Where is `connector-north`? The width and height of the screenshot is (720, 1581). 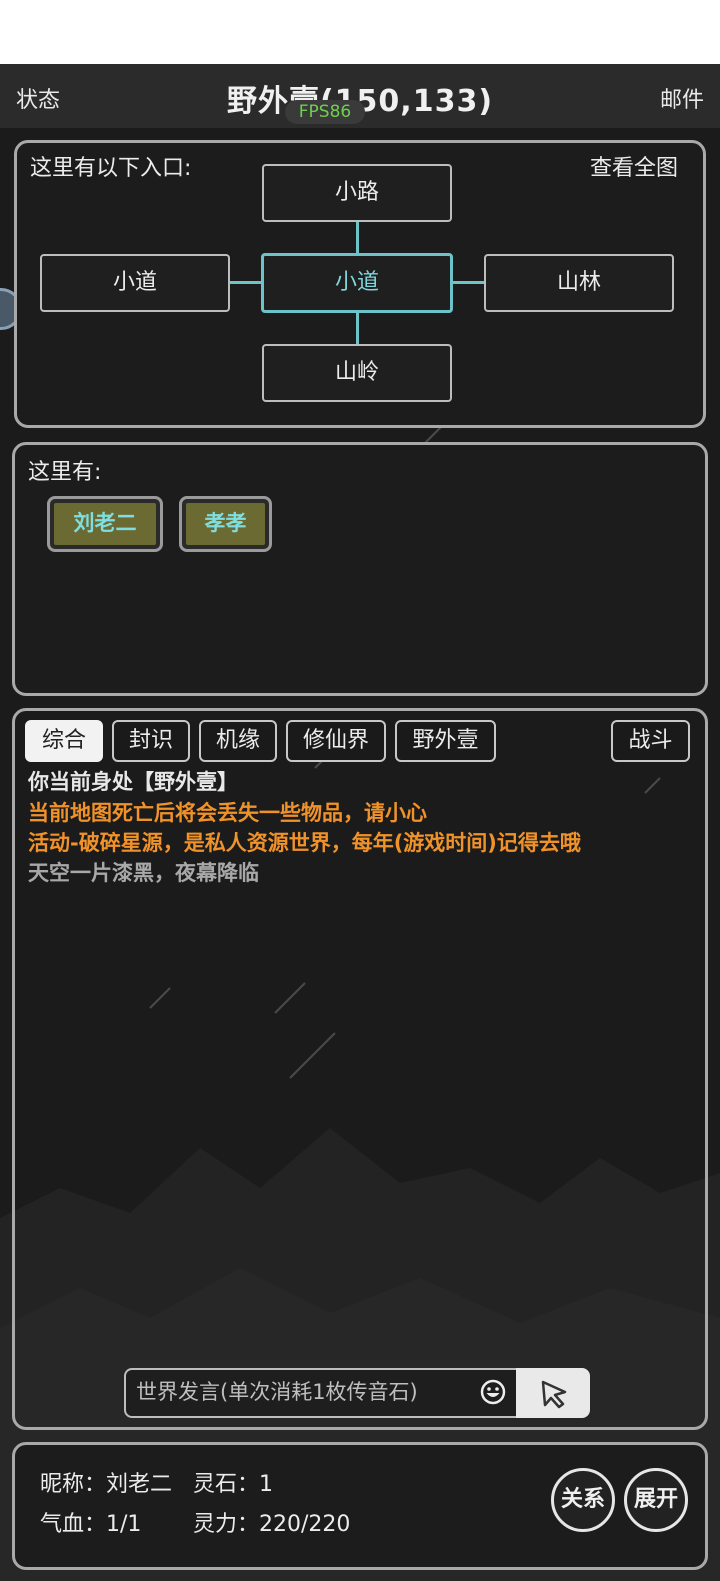 connector-north is located at coordinates (357, 237).